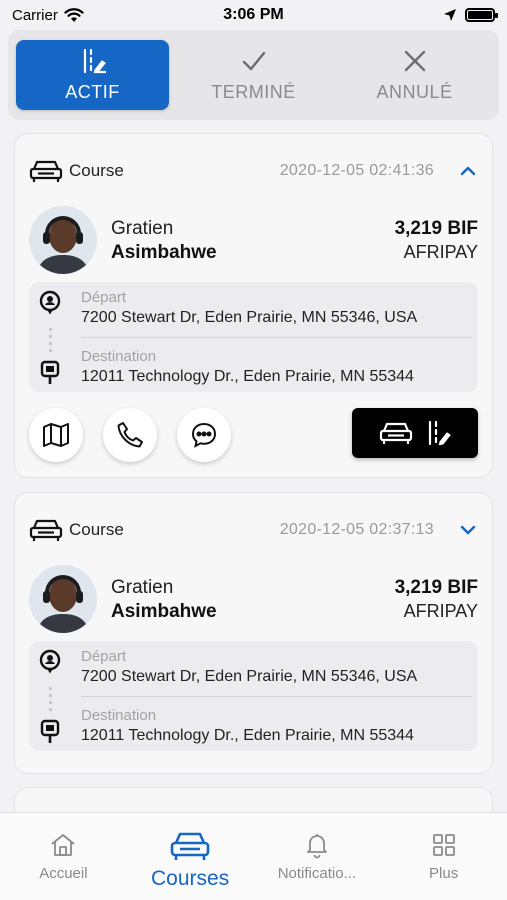 The image size is (507, 900). I want to click on status-left: Carrier, so click(48, 15).